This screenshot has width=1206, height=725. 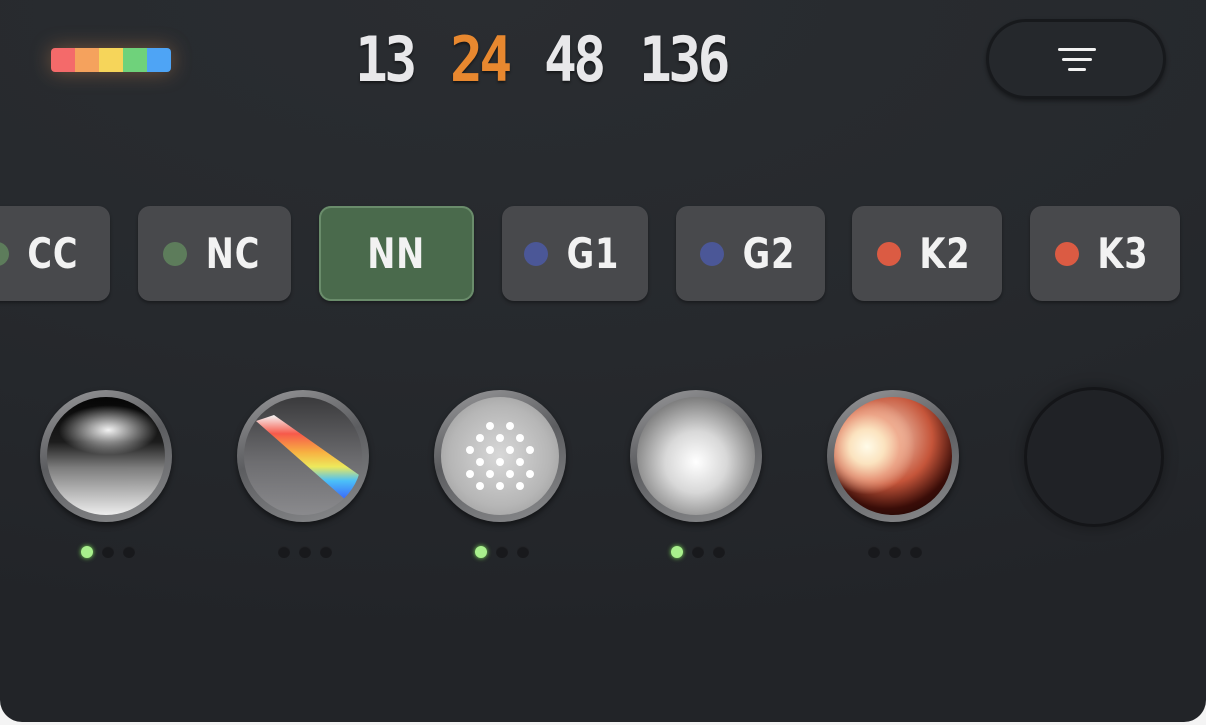 What do you see at coordinates (945, 253) in the screenshot?
I see `chip-label: K2` at bounding box center [945, 253].